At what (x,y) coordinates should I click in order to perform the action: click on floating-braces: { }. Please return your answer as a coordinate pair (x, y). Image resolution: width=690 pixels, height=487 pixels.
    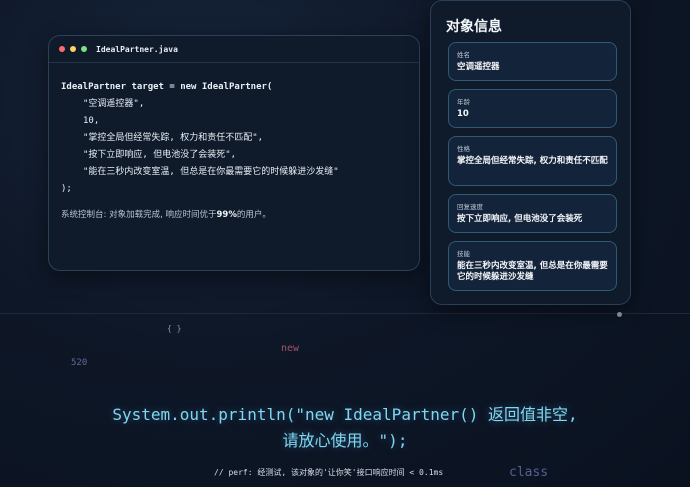
    Looking at the image, I should click on (174, 328).